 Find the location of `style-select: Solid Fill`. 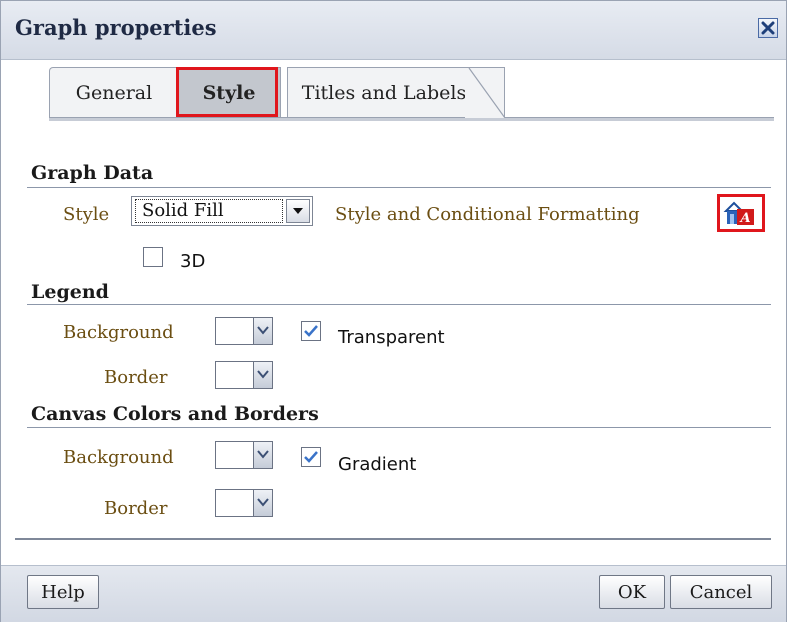

style-select: Solid Fill is located at coordinates (222, 211).